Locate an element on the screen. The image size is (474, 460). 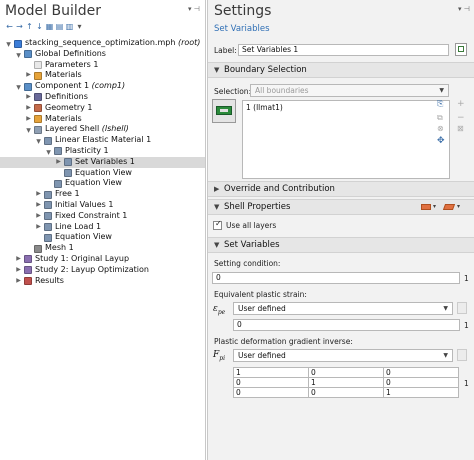
tree-item: ▶ Set Variables 1 is located at coordinates (102, 162).